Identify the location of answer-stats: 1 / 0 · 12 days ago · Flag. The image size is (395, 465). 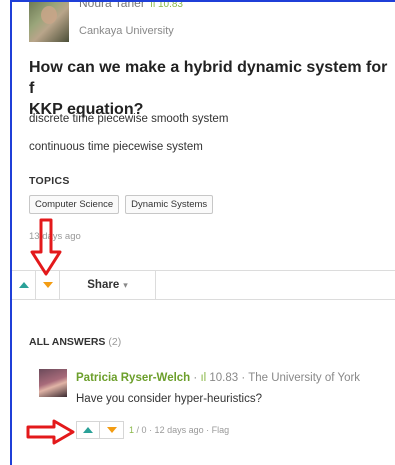
(179, 430).